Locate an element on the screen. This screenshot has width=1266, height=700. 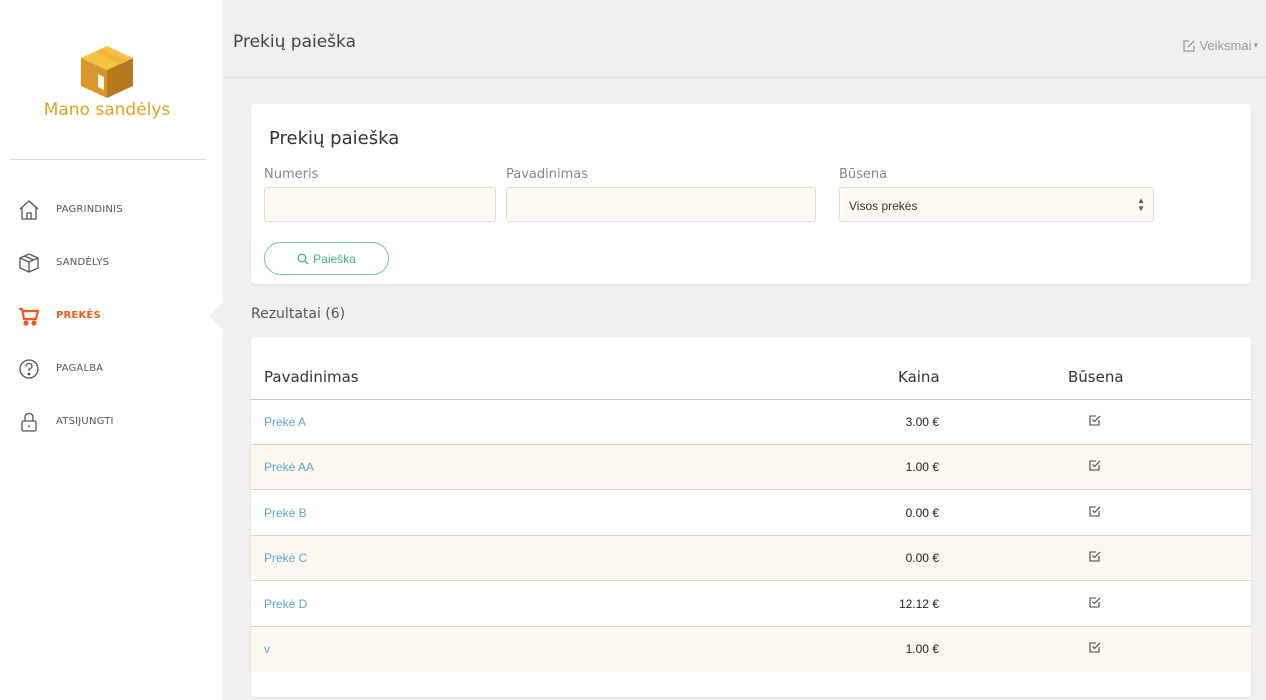
select-arrows-icon: ▲ ▼ is located at coordinates (1141, 204).